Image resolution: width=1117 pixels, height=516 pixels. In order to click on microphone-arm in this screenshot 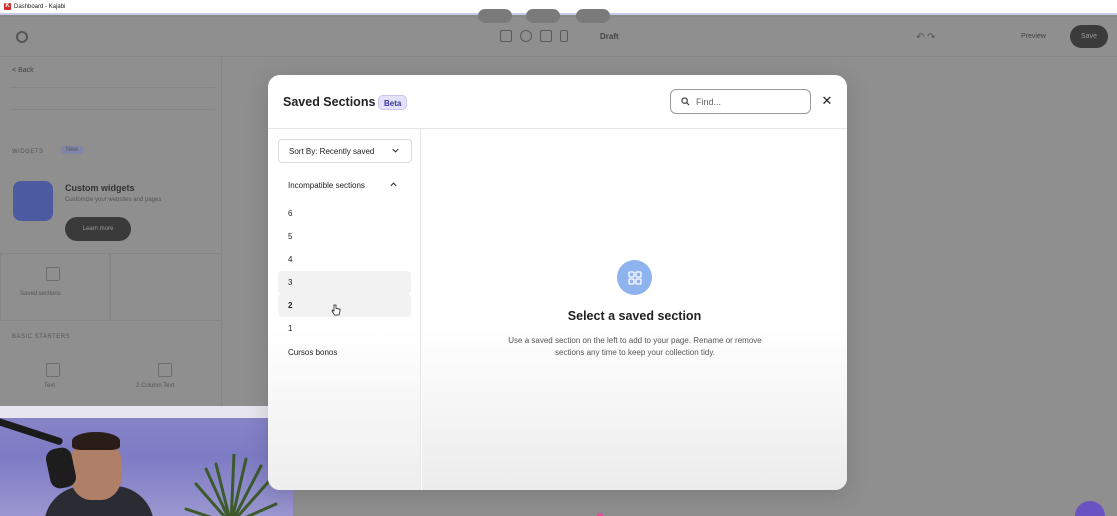, I will do `click(32, 431)`.